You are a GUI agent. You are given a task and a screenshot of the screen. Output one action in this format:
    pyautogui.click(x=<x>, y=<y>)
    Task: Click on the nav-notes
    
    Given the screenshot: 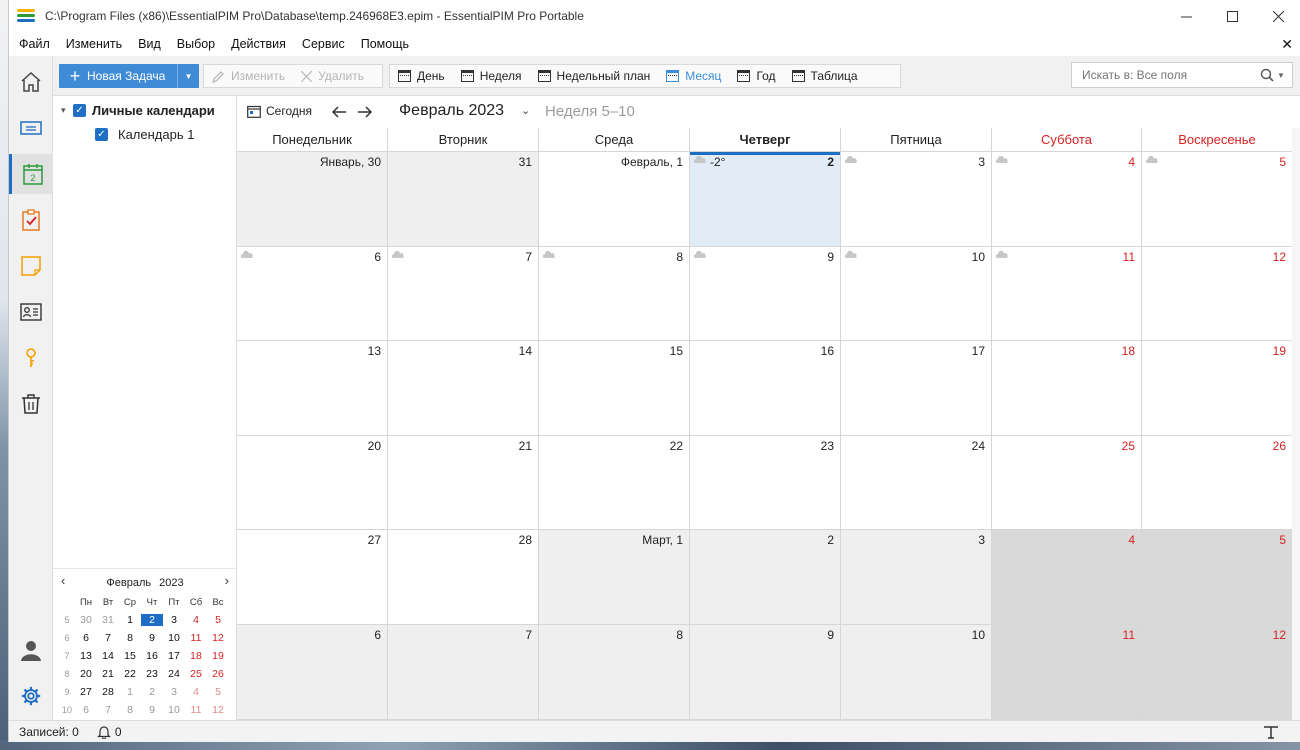 What is the action you would take?
    pyautogui.click(x=31, y=266)
    